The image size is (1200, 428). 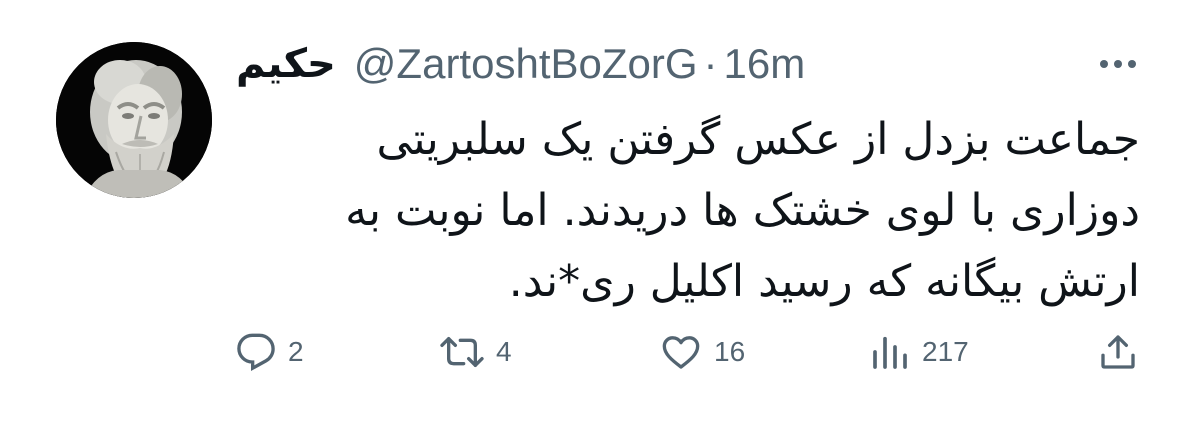 What do you see at coordinates (919, 352) in the screenshot?
I see `views-button: 217` at bounding box center [919, 352].